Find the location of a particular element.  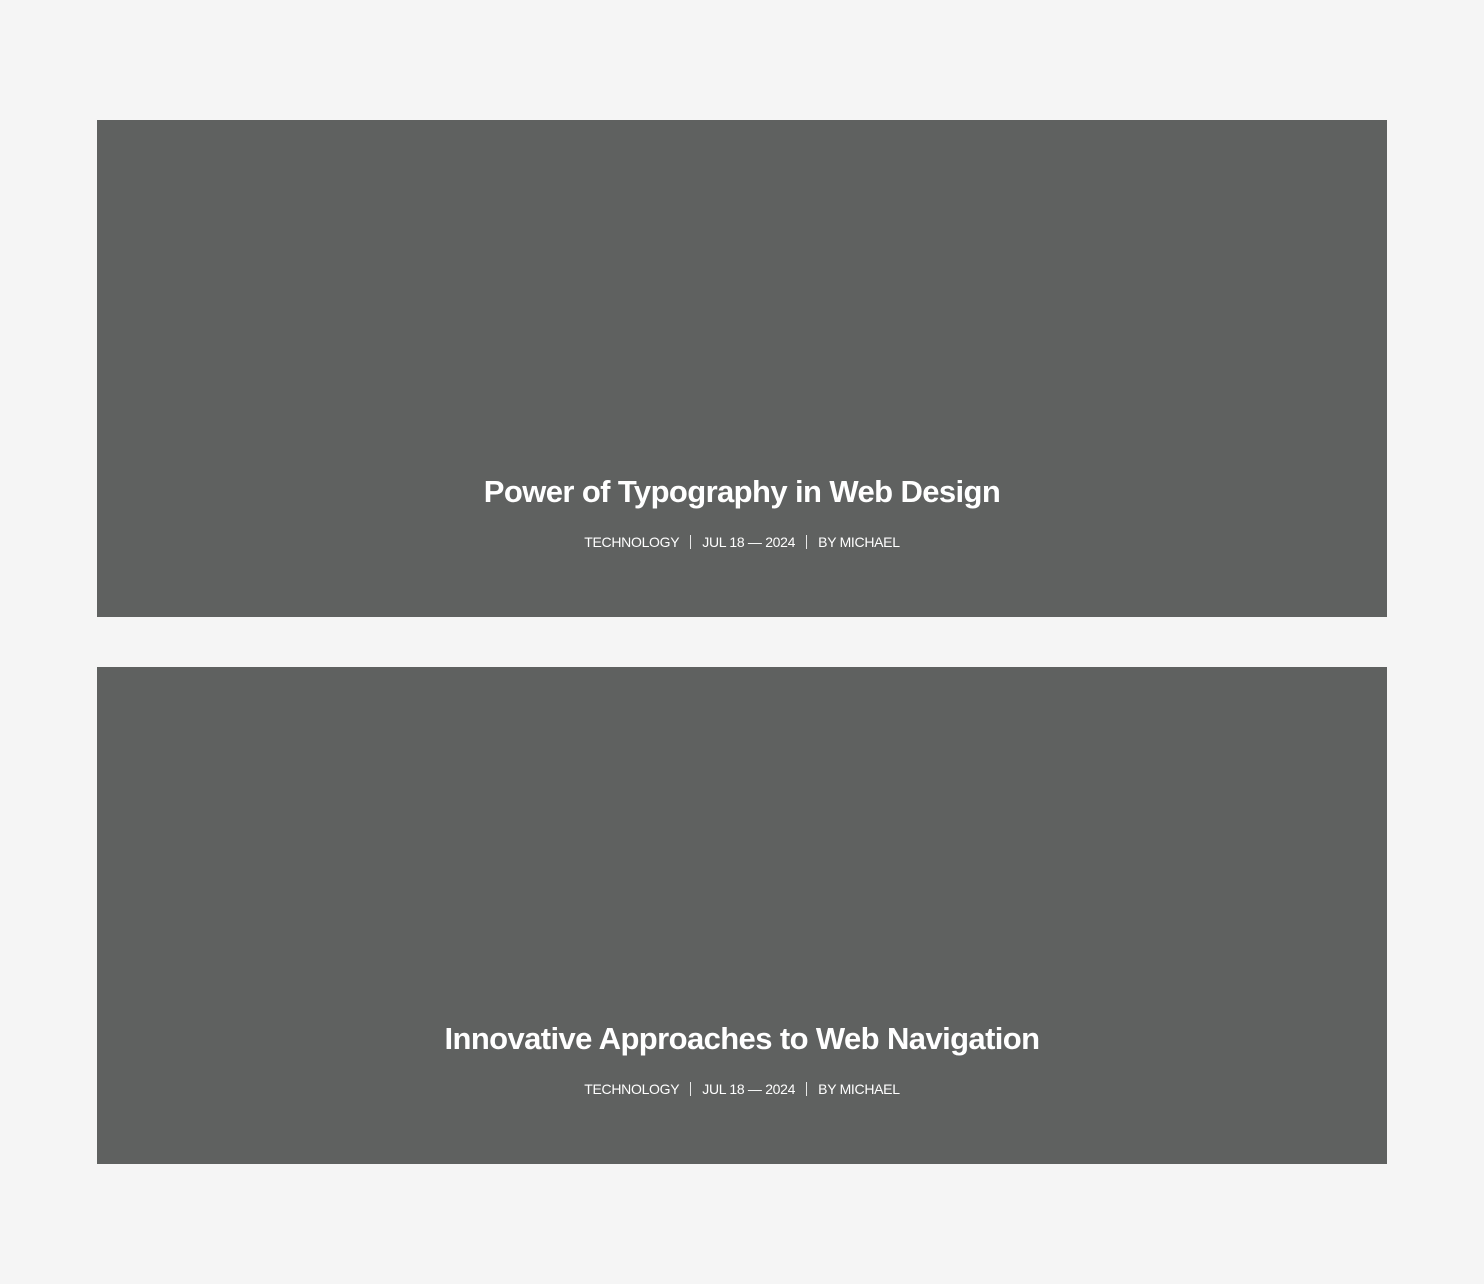

post-title: Power of Typography in Web Design is located at coordinates (742, 492).